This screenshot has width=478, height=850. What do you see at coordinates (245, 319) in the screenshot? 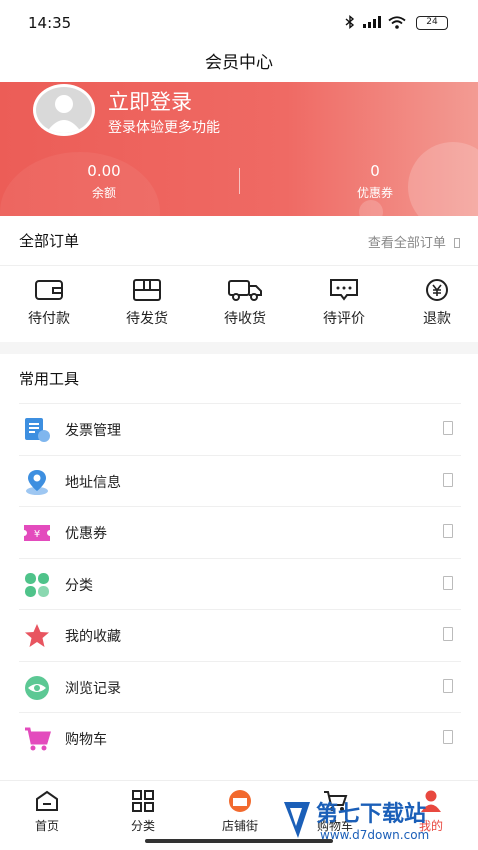
I see `order-item-label: 待收货` at bounding box center [245, 319].